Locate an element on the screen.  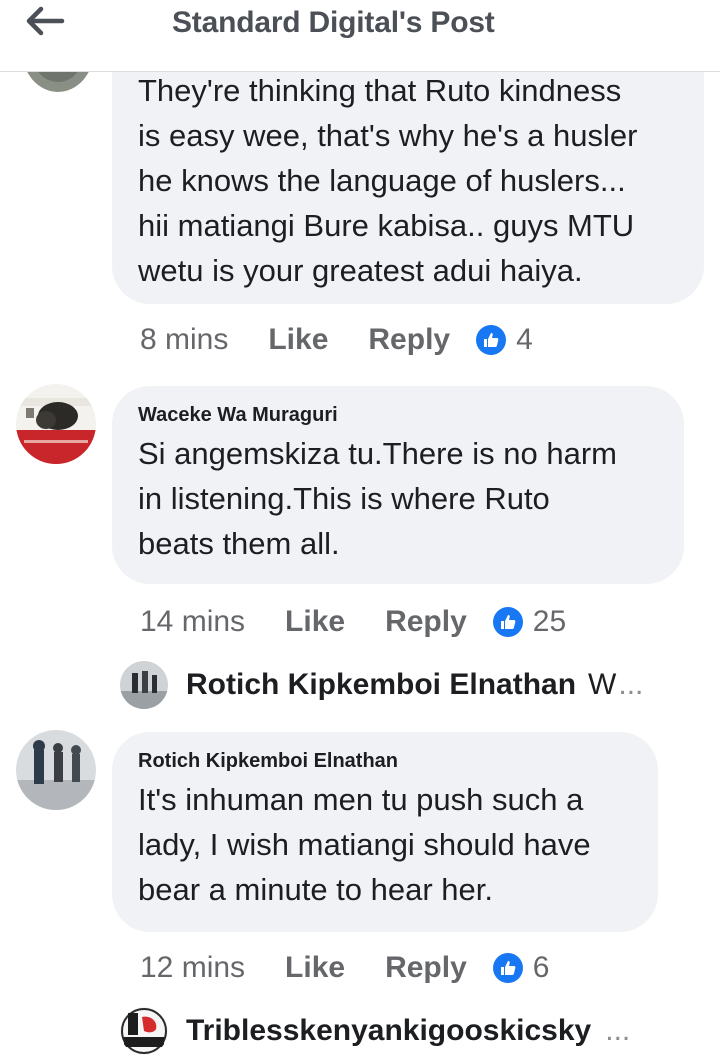
comment-text: They're thinking that Ruto kindness is located at coordinates (380, 90).